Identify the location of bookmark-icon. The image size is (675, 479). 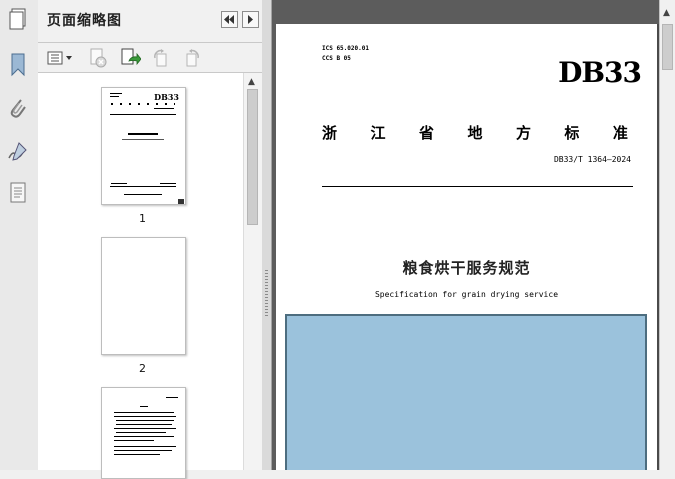
(18, 65).